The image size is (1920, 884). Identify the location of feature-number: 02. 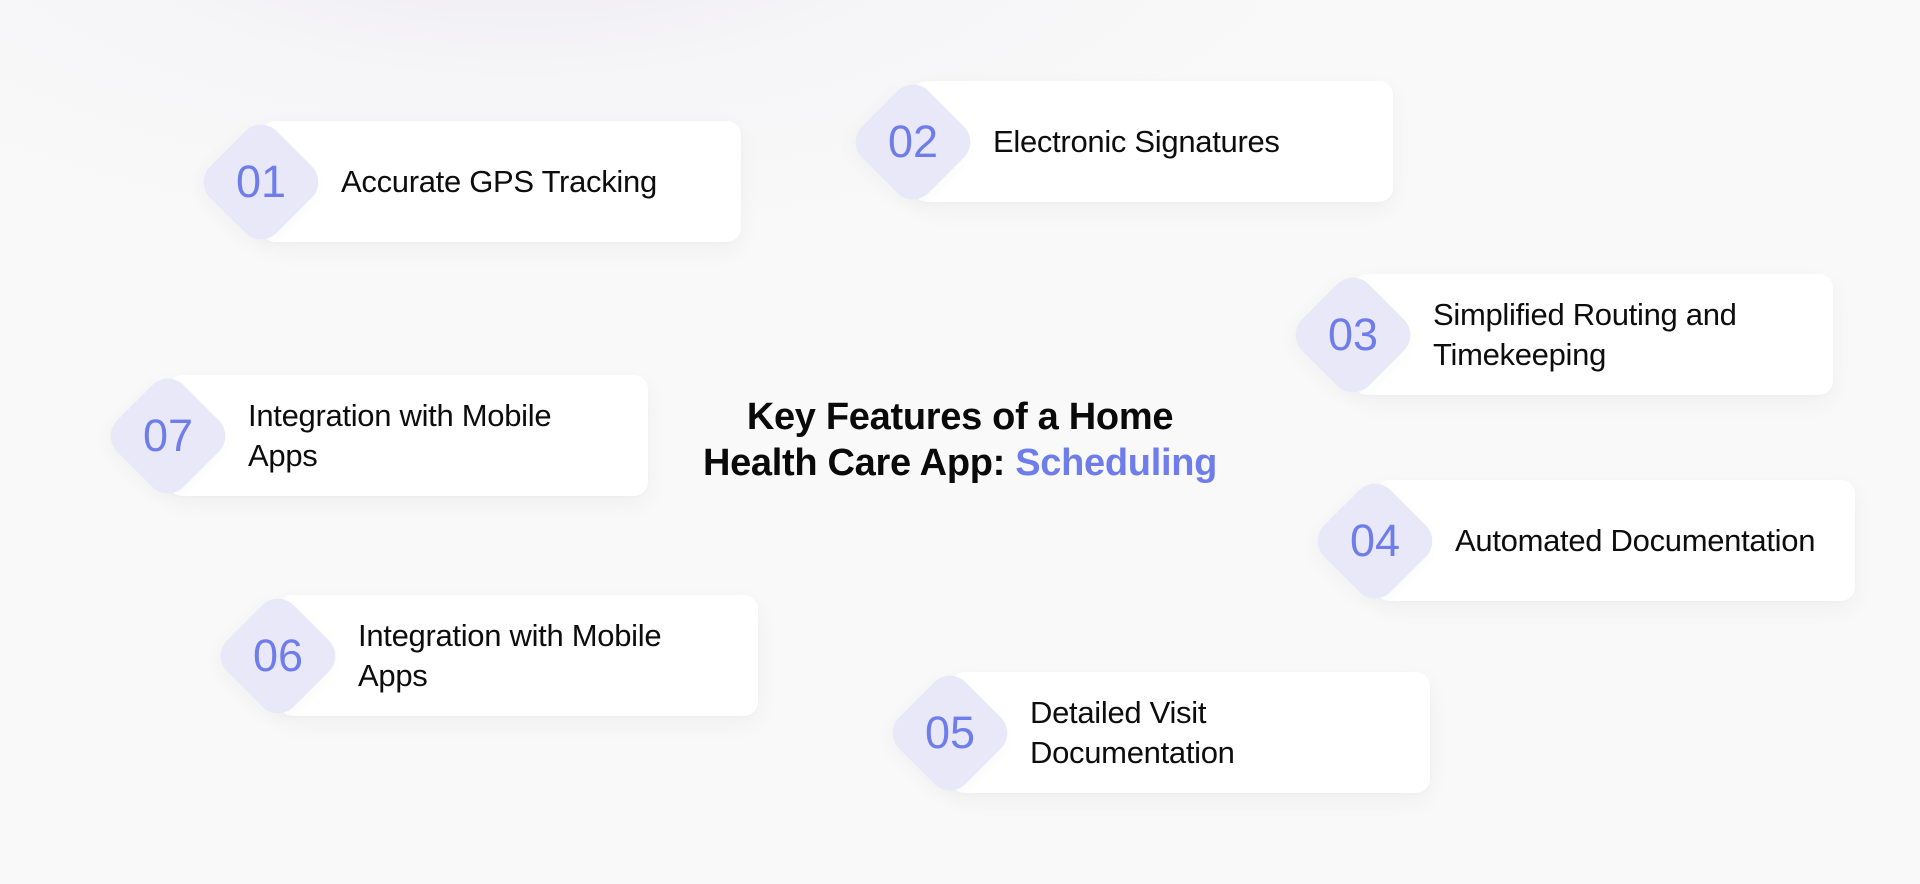
(913, 141).